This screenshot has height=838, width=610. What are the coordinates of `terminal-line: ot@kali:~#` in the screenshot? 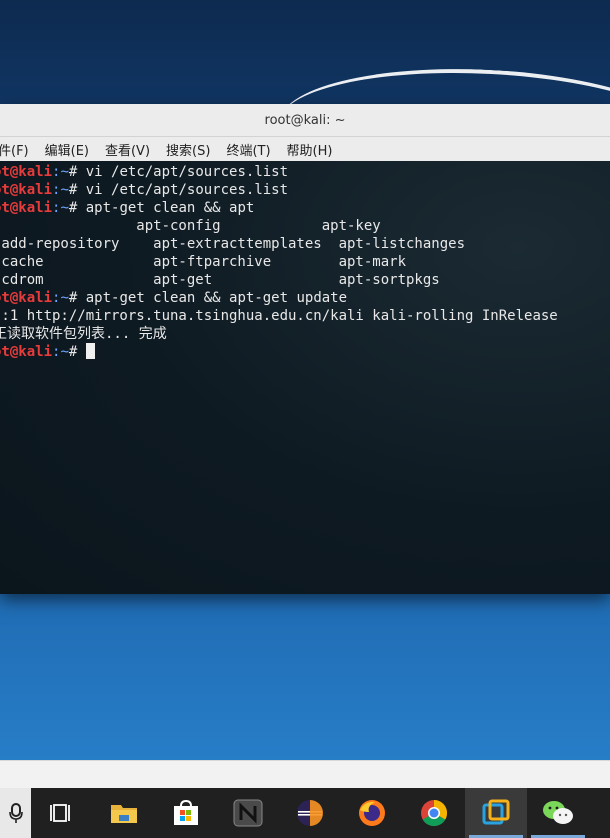 It's located at (305, 352).